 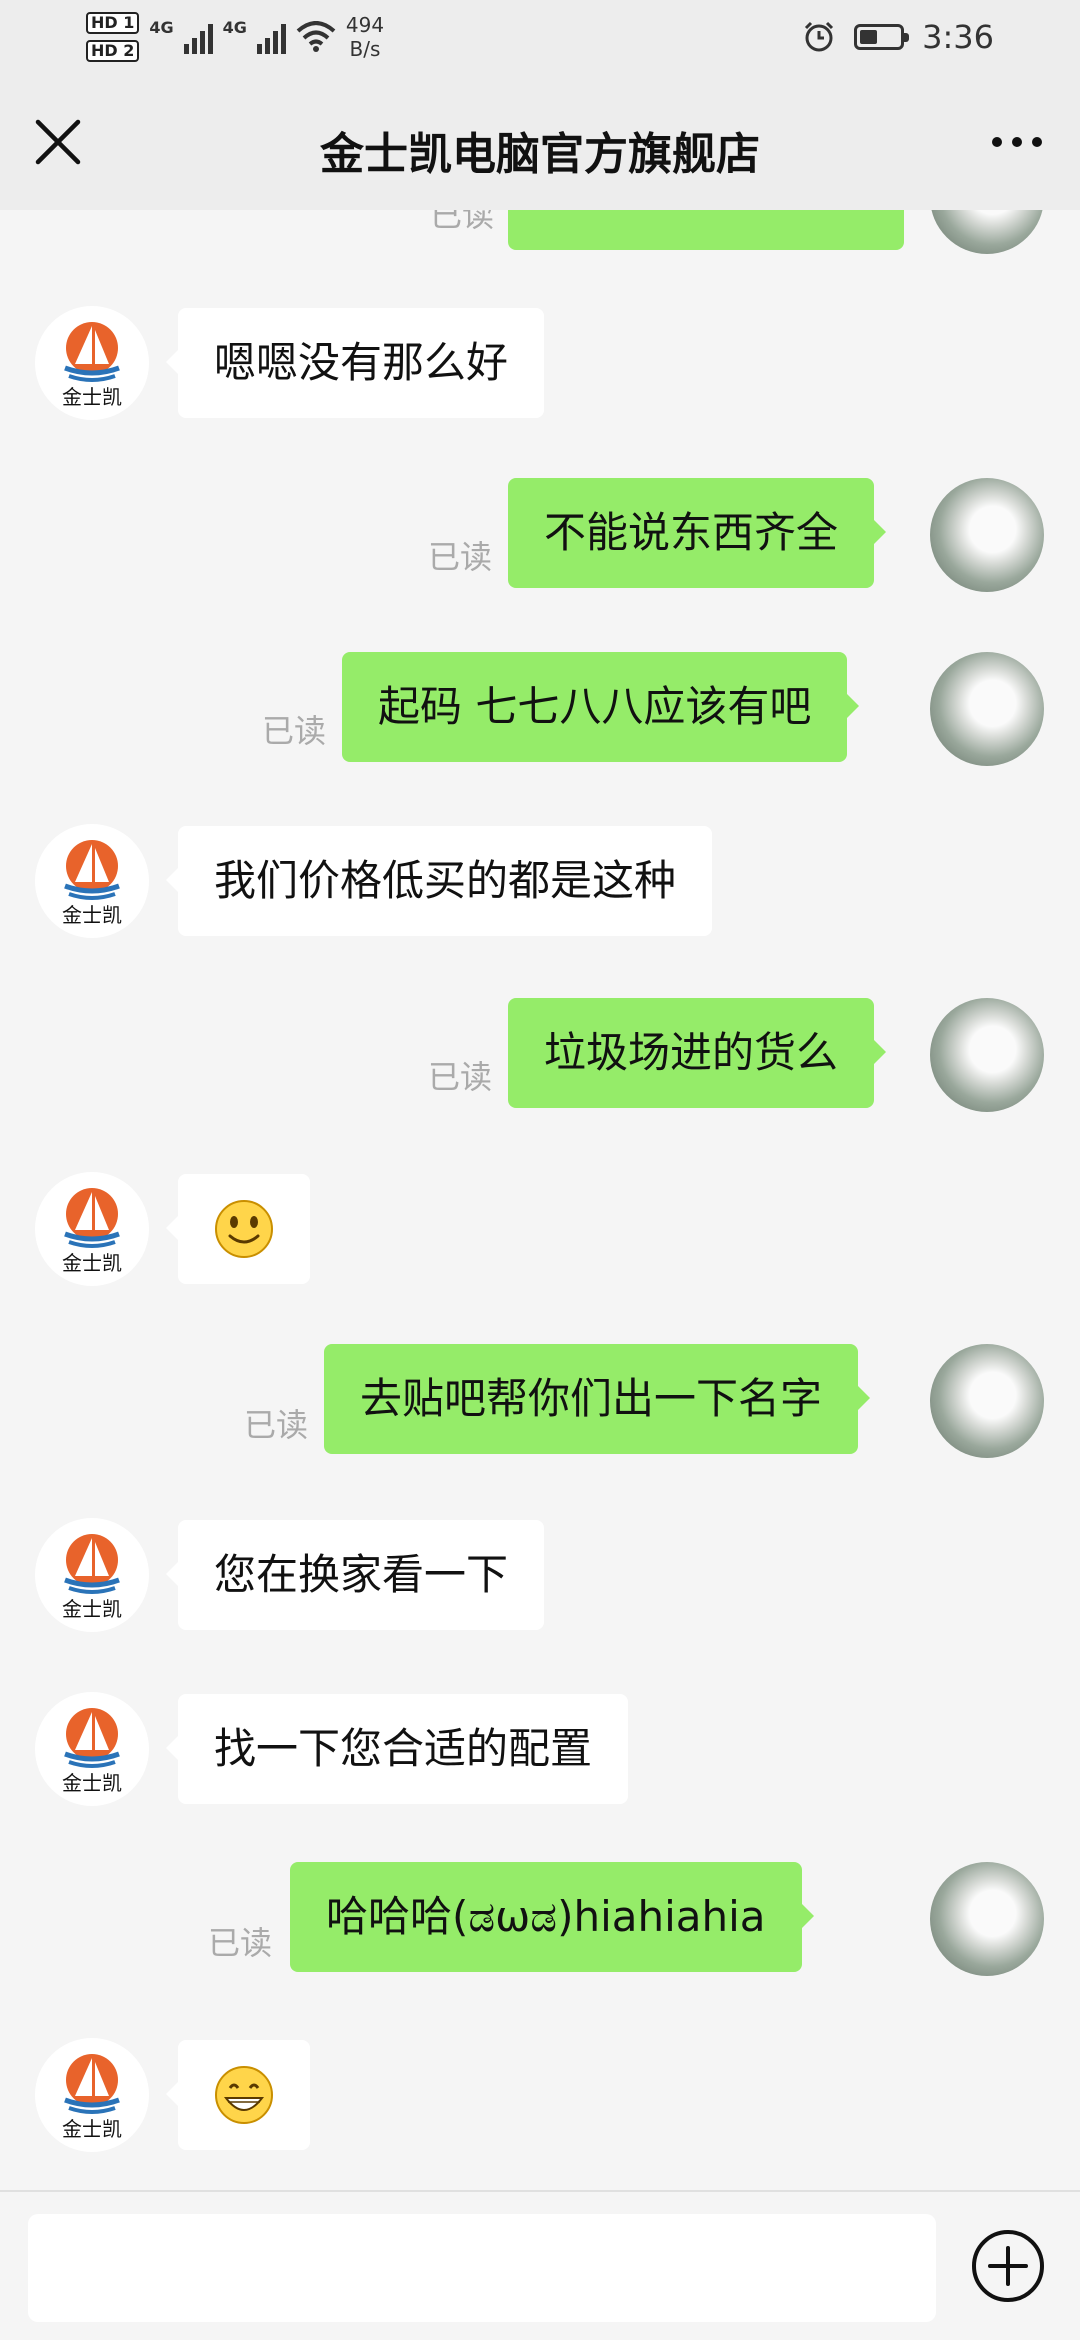 I want to click on status-time: 3:36, so click(x=958, y=37).